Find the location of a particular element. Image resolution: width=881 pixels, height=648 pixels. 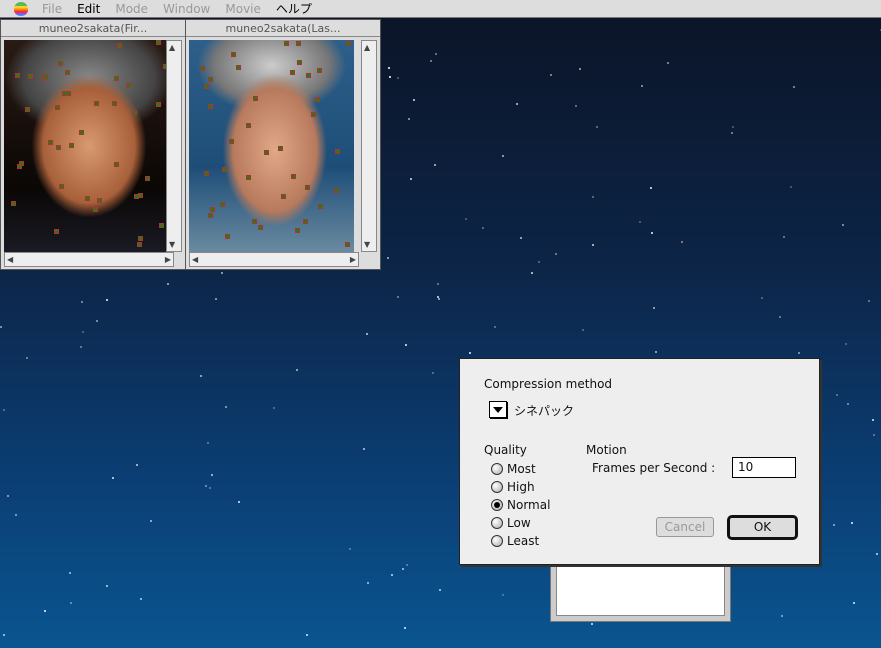

quality-radio-normal: Normal is located at coordinates (520, 505).